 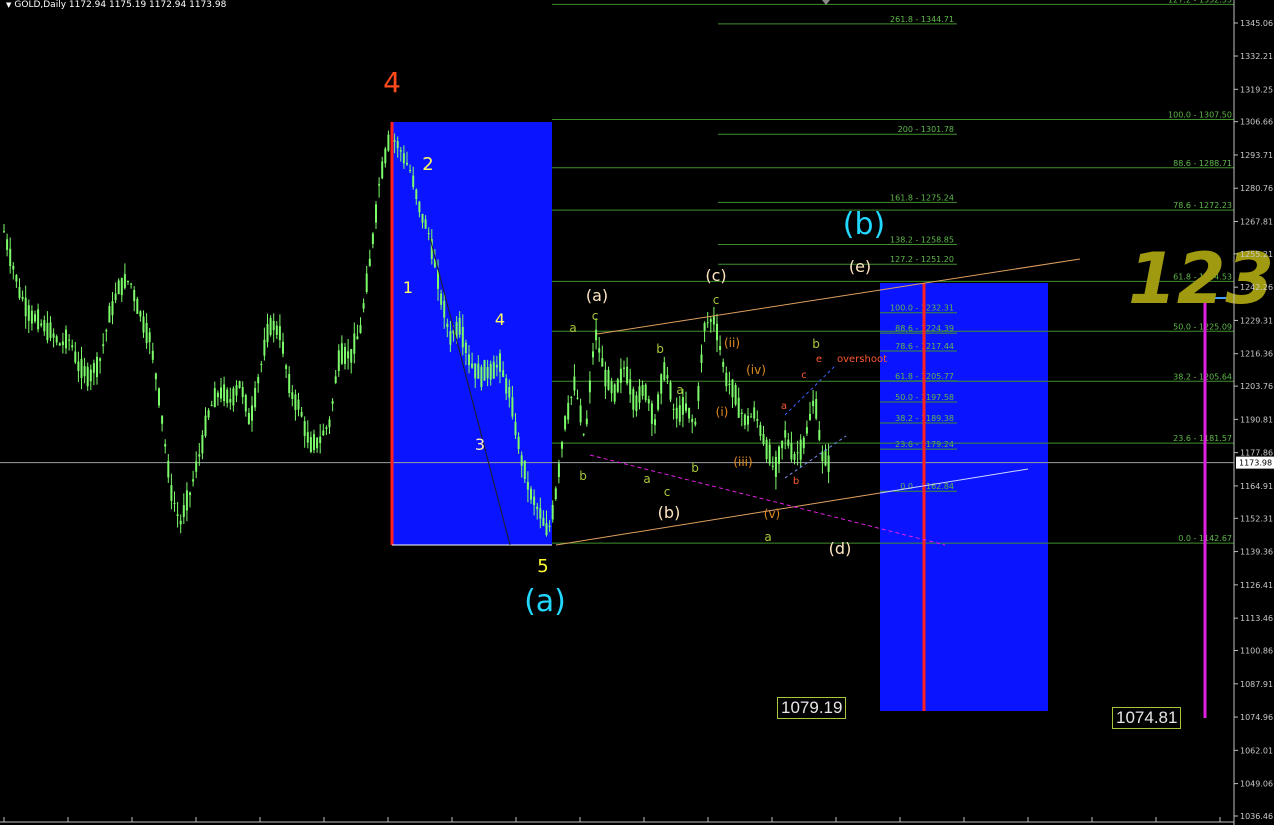 What do you see at coordinates (1256, 56) in the screenshot?
I see `price-tick-label: 1332.21` at bounding box center [1256, 56].